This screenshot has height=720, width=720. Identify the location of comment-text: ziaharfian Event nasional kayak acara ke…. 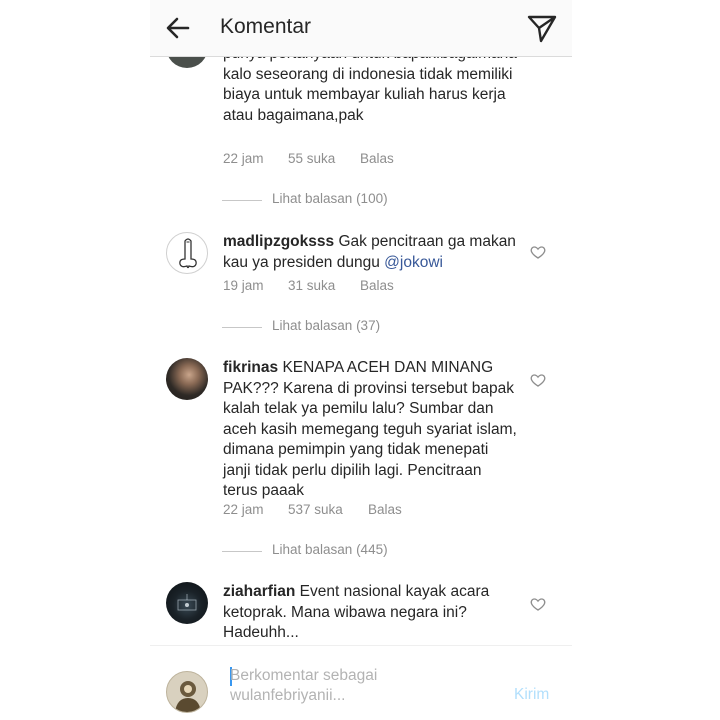
(356, 612).